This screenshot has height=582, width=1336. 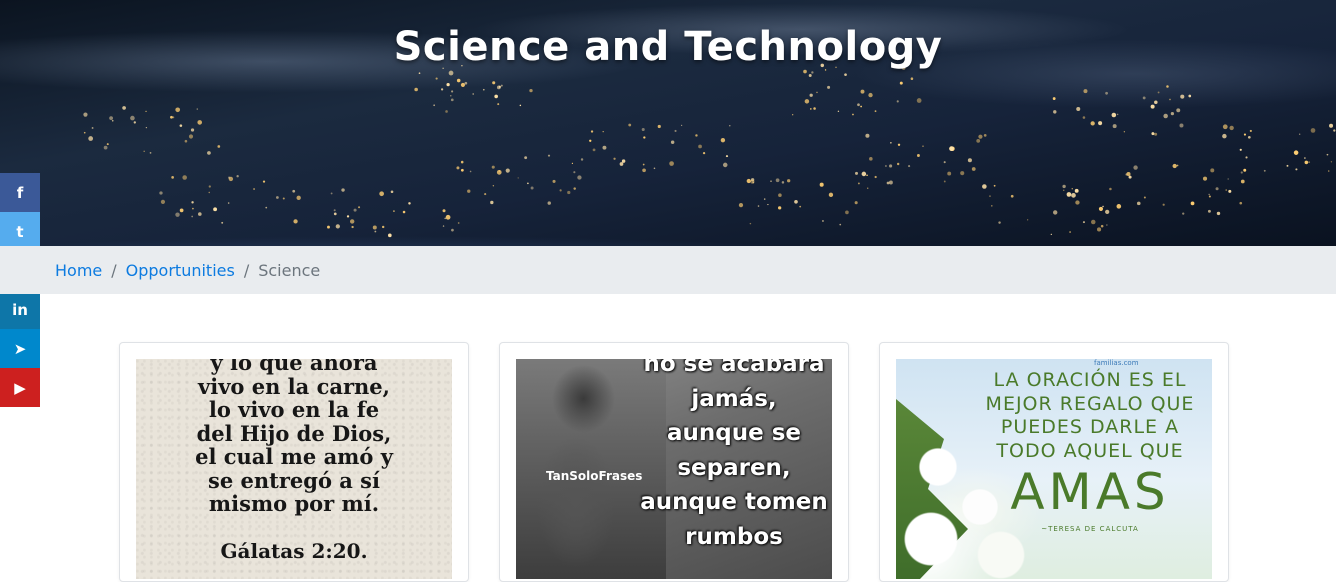 What do you see at coordinates (20, 192) in the screenshot?
I see `facebook-icon: f` at bounding box center [20, 192].